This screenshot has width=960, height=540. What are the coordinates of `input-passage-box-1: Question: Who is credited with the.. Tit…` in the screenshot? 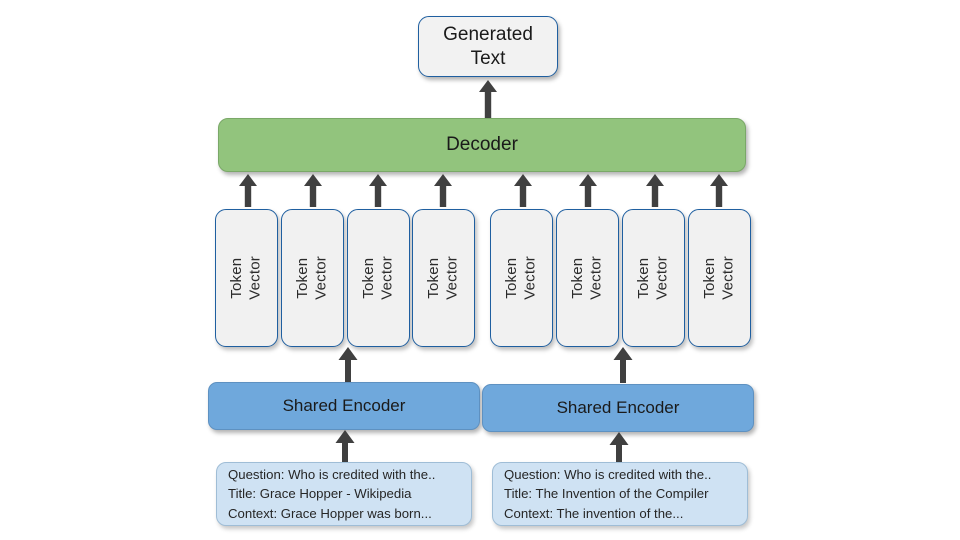 It's located at (344, 494).